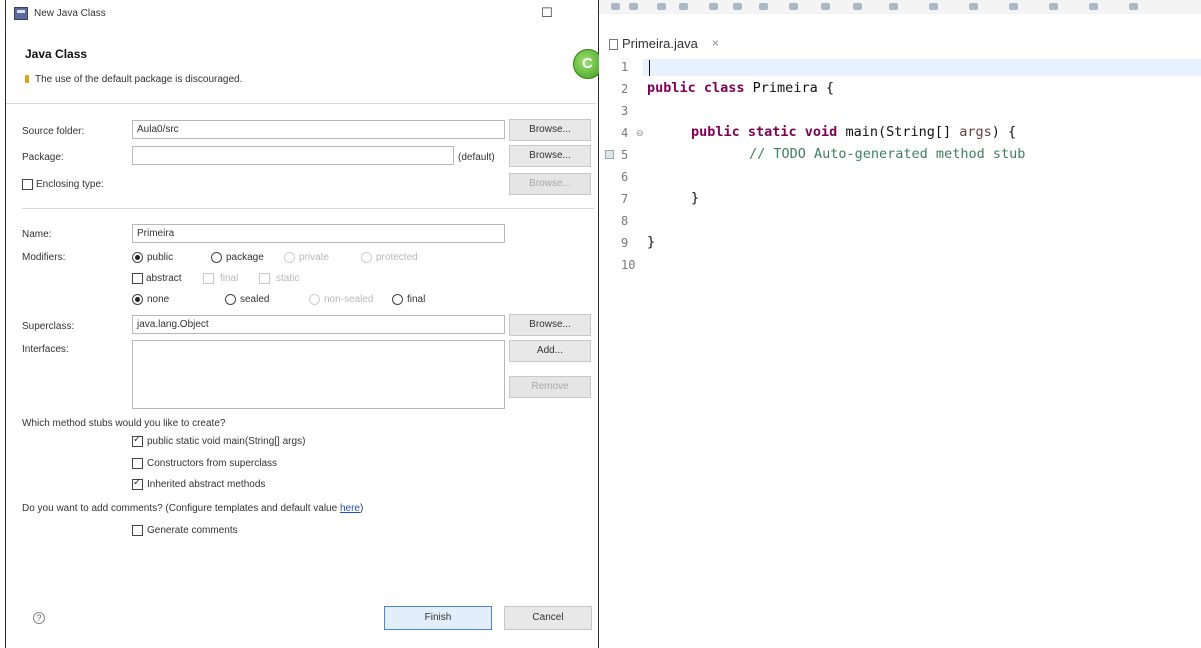 This screenshot has width=1201, height=648. I want to click on stub-constructors-checkbox, so click(137, 463).